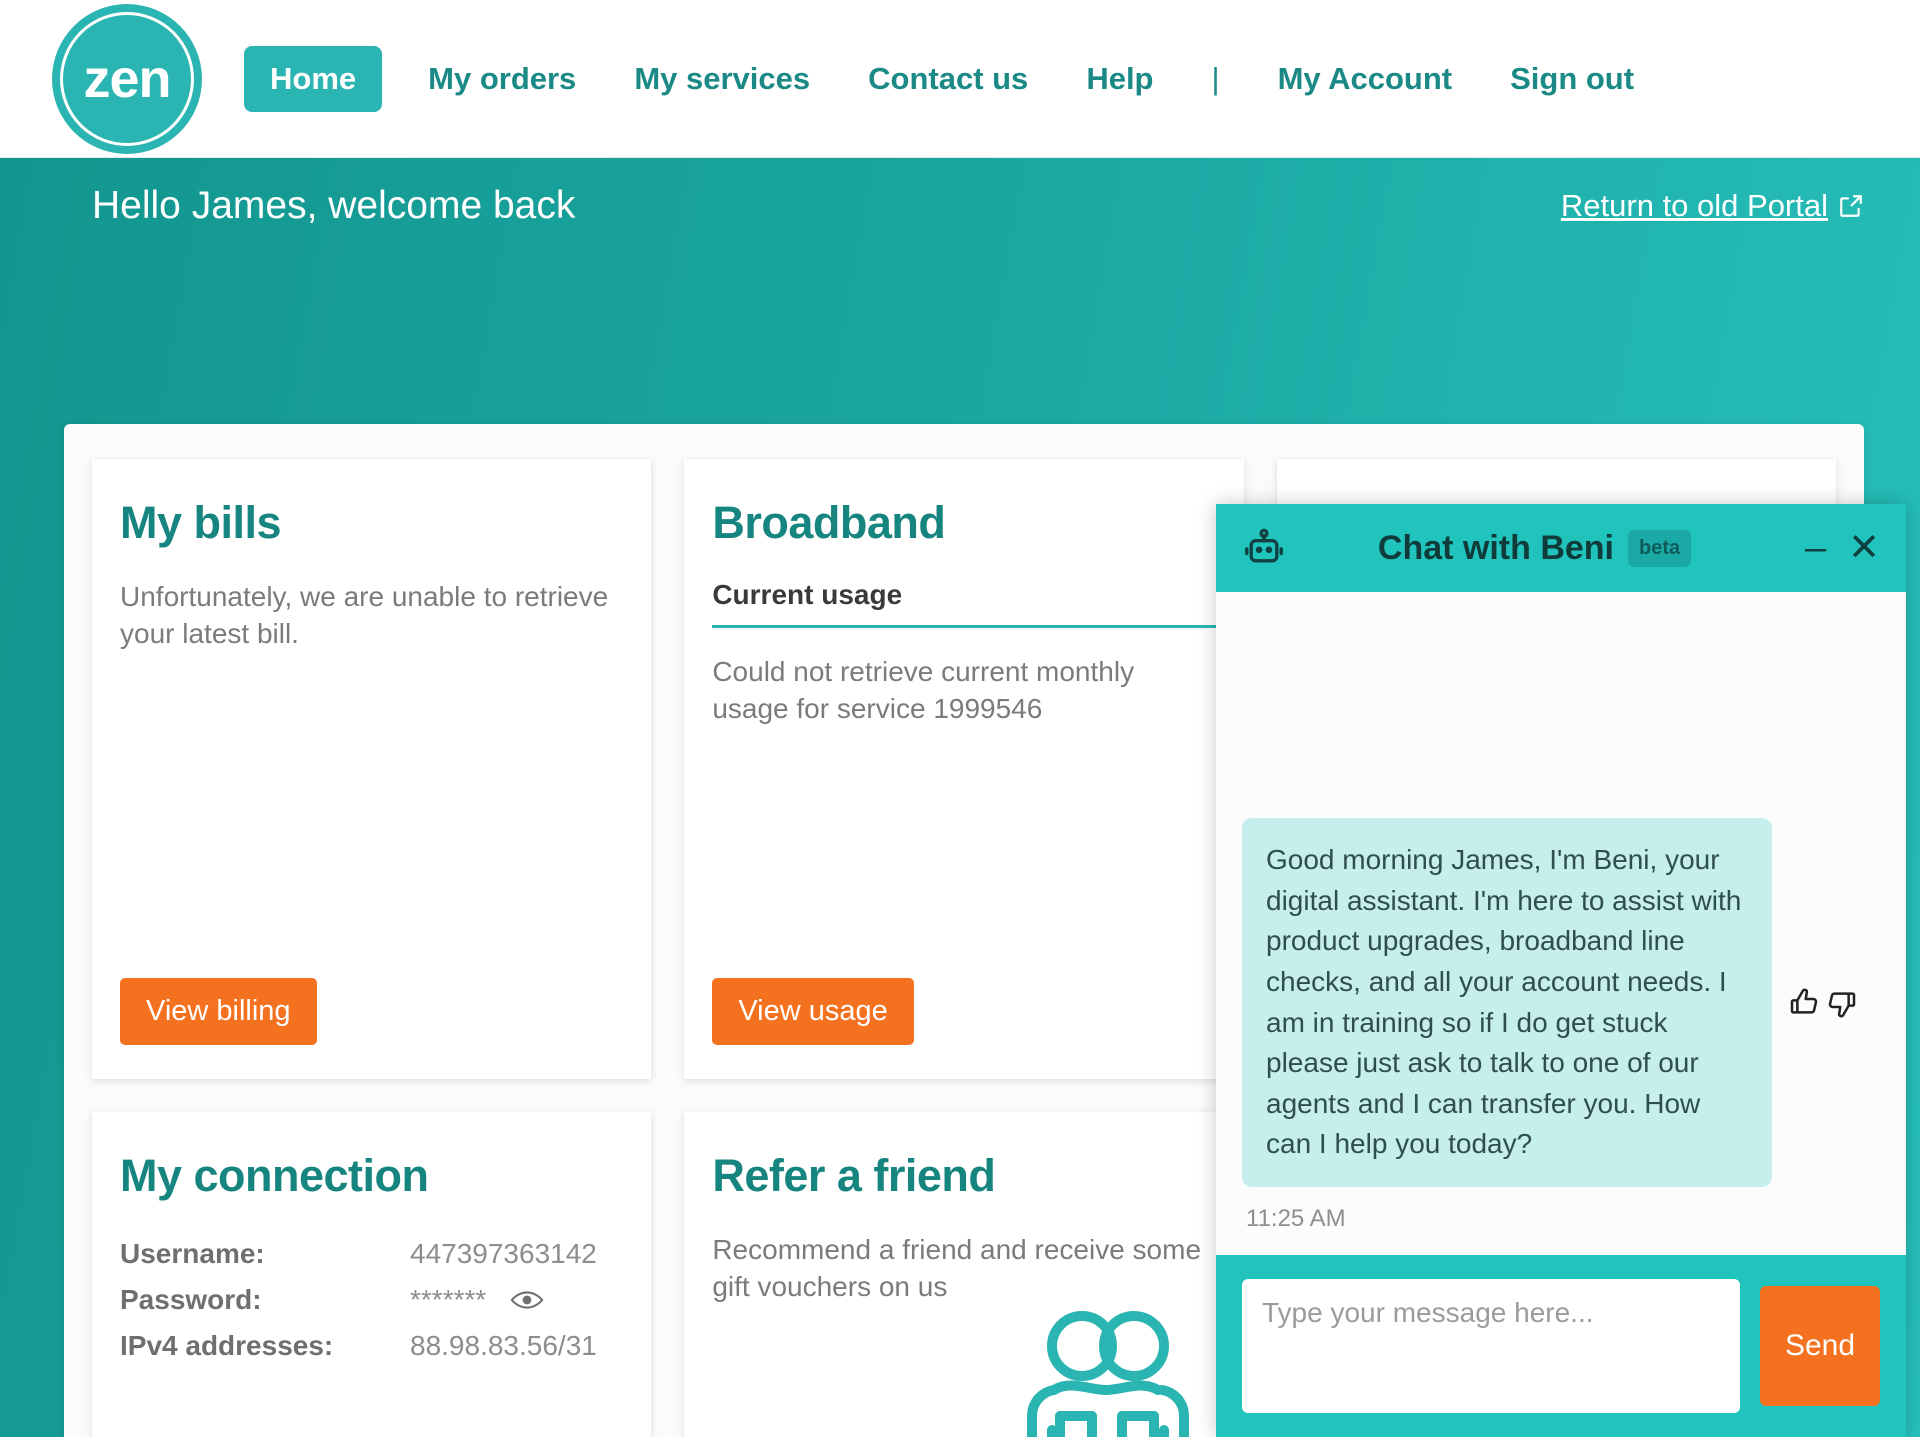 The image size is (1920, 1437). Describe the element at coordinates (1815, 548) in the screenshot. I see `chat-minimize-button: –` at that location.